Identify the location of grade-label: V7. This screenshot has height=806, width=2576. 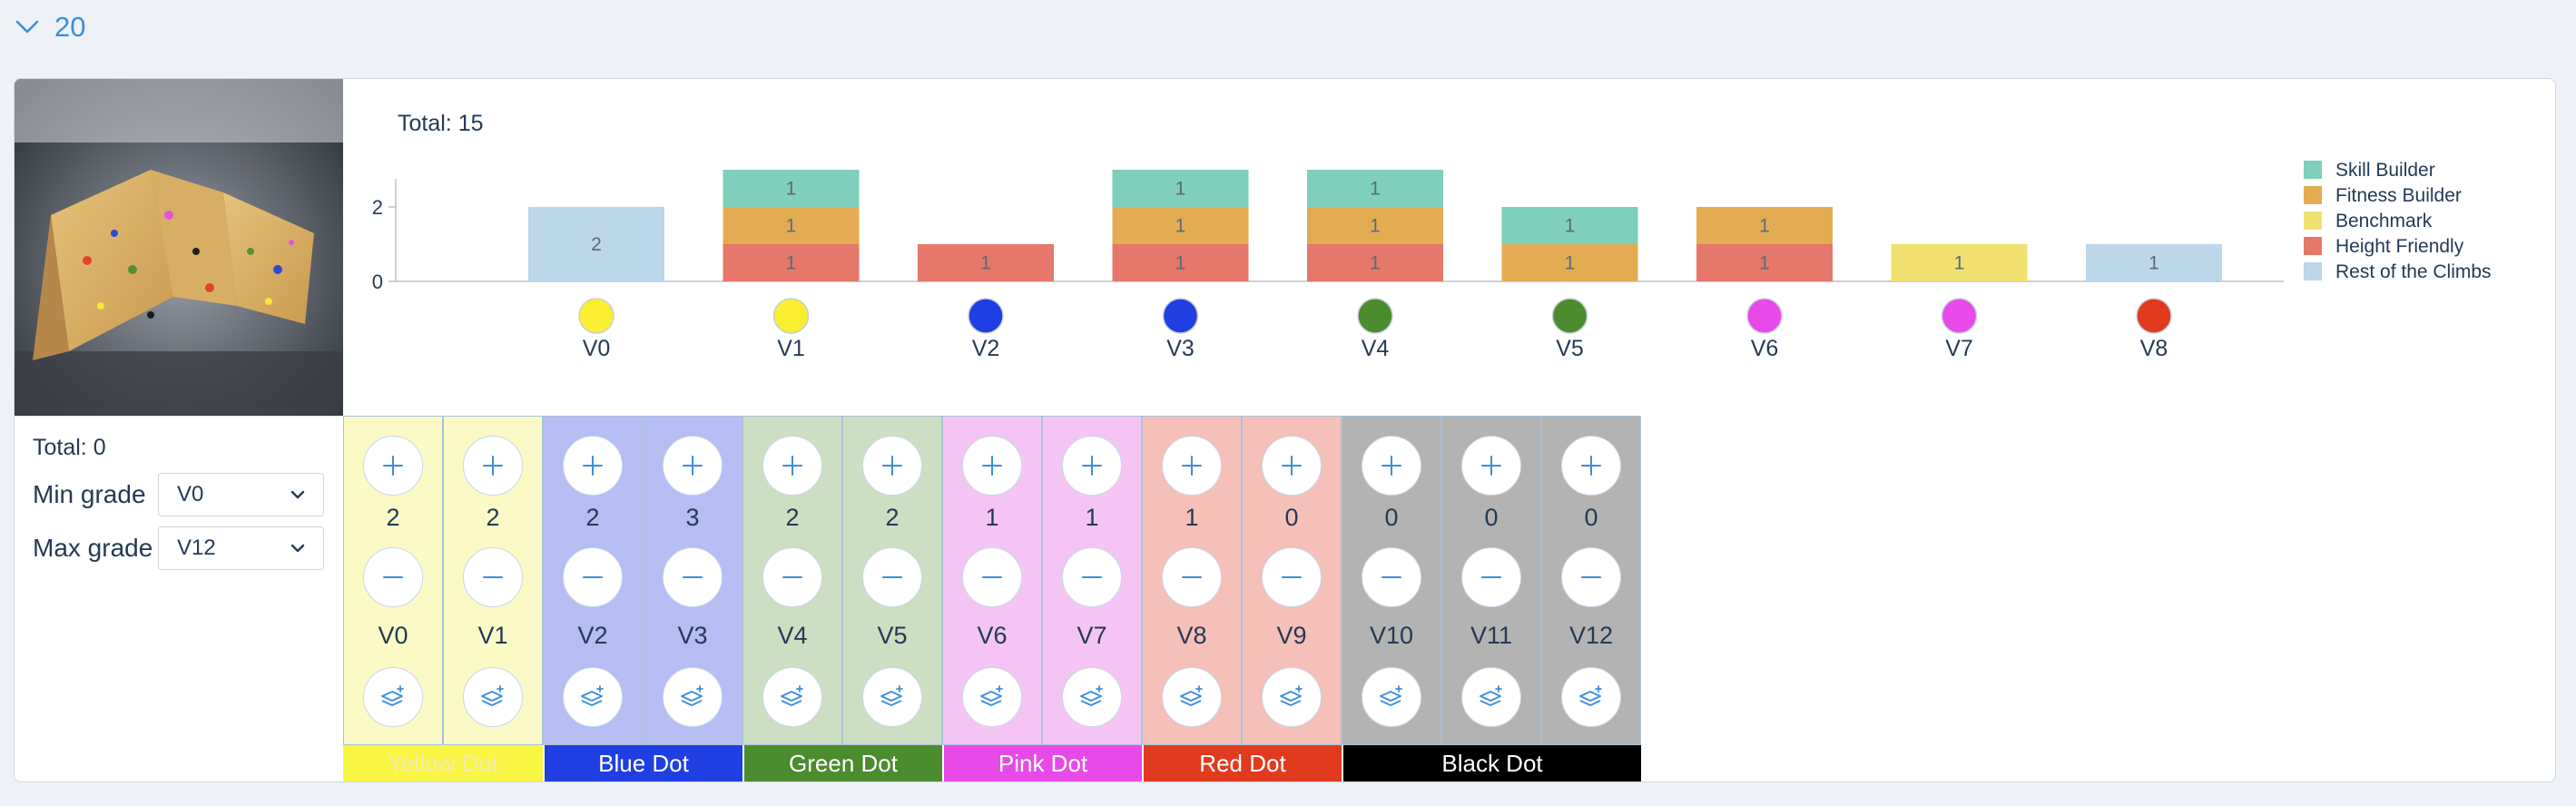
(1092, 635).